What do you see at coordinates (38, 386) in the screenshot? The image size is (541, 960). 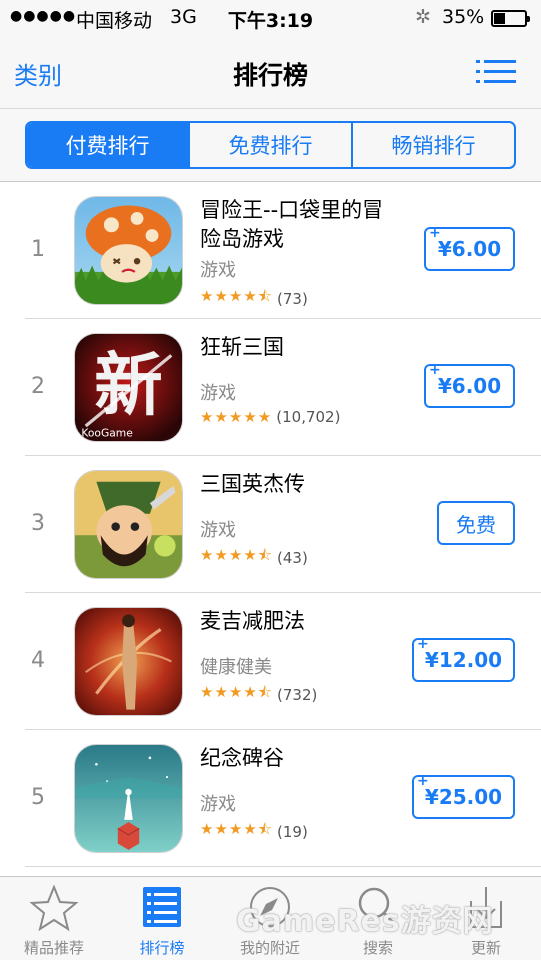 I see `rank-number: 2` at bounding box center [38, 386].